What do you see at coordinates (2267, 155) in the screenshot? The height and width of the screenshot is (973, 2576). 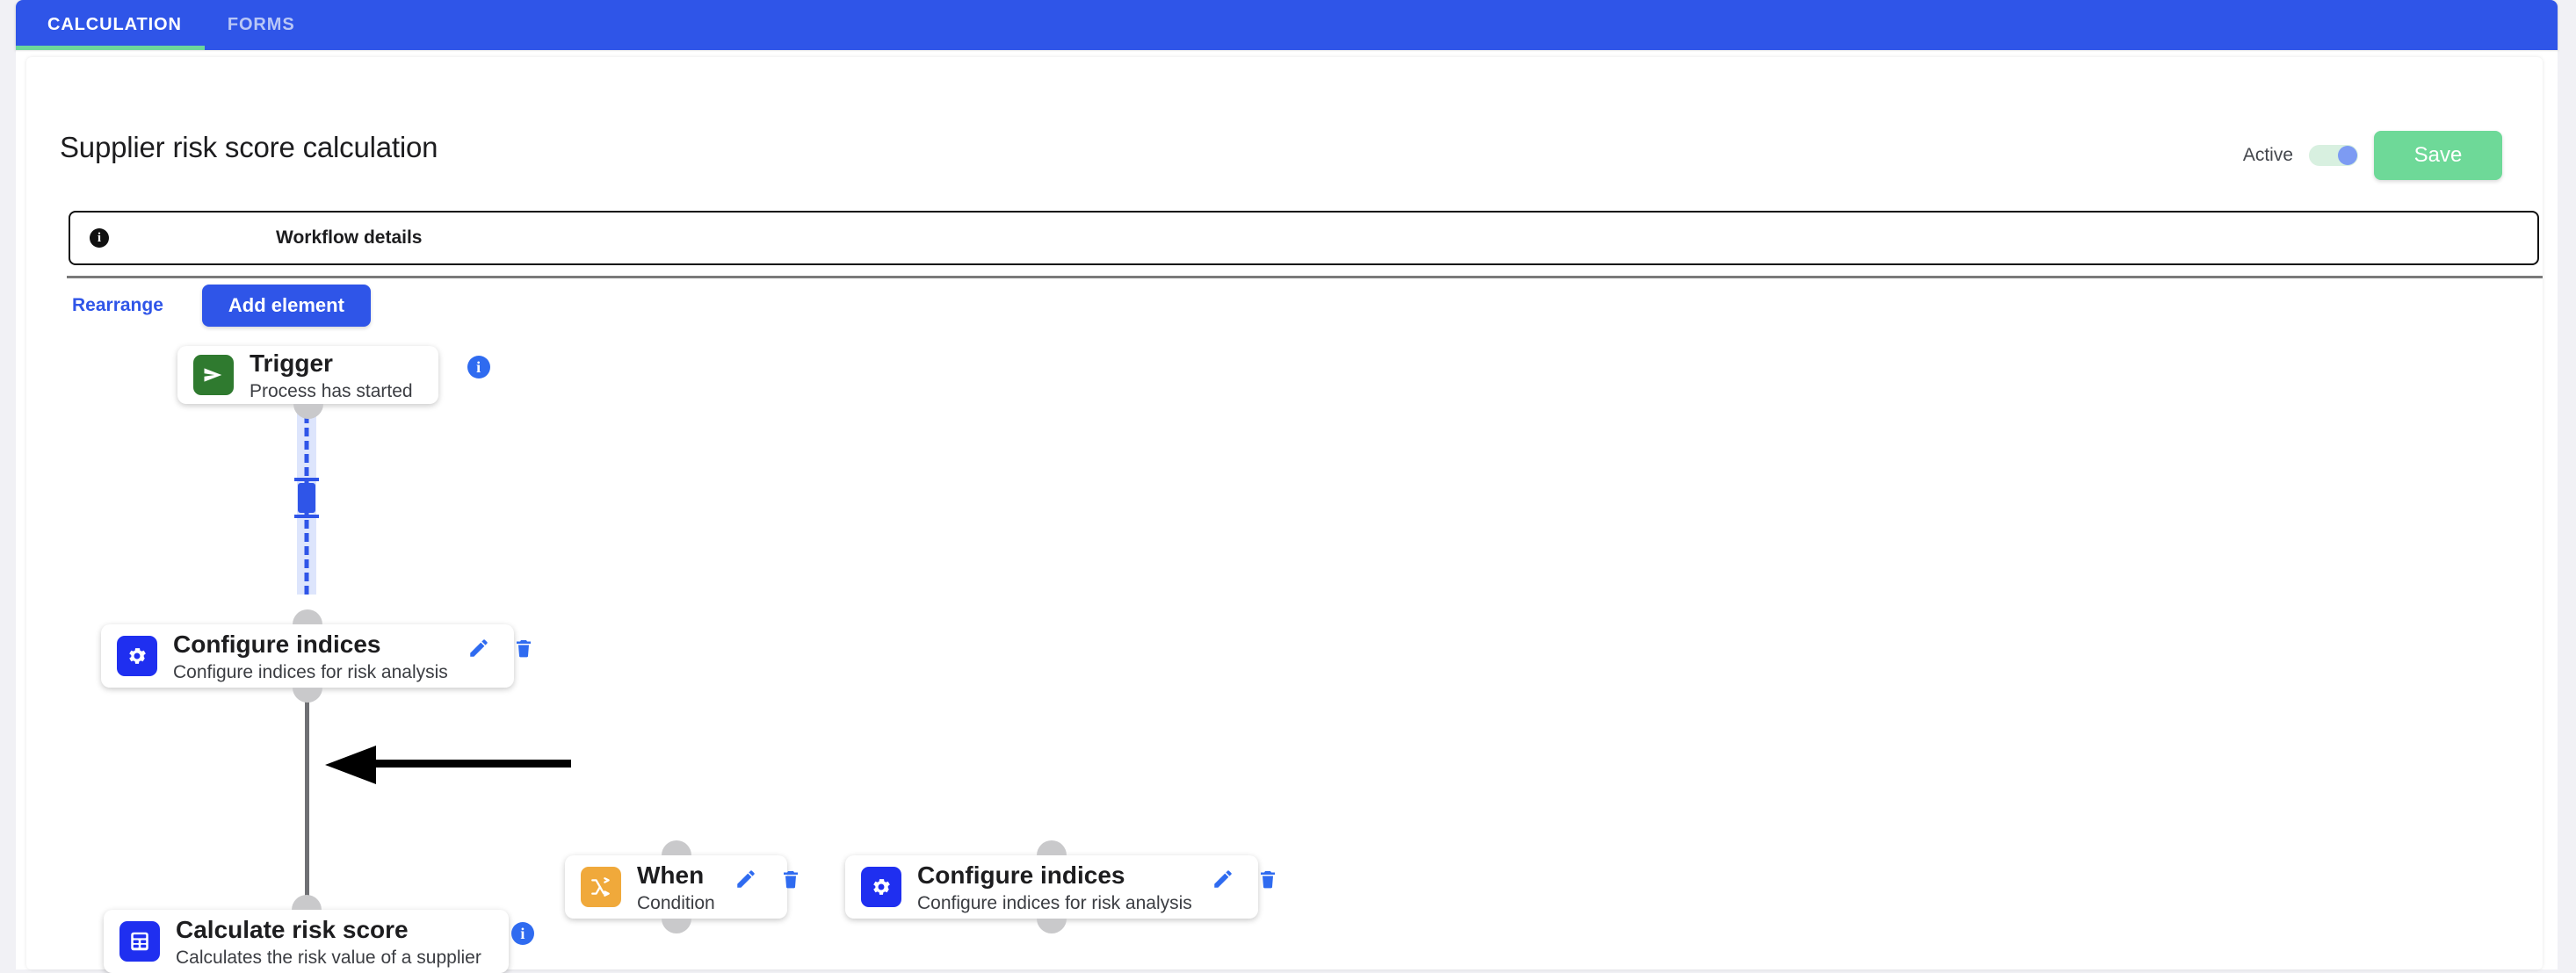 I see `active-toggle-label: Active` at bounding box center [2267, 155].